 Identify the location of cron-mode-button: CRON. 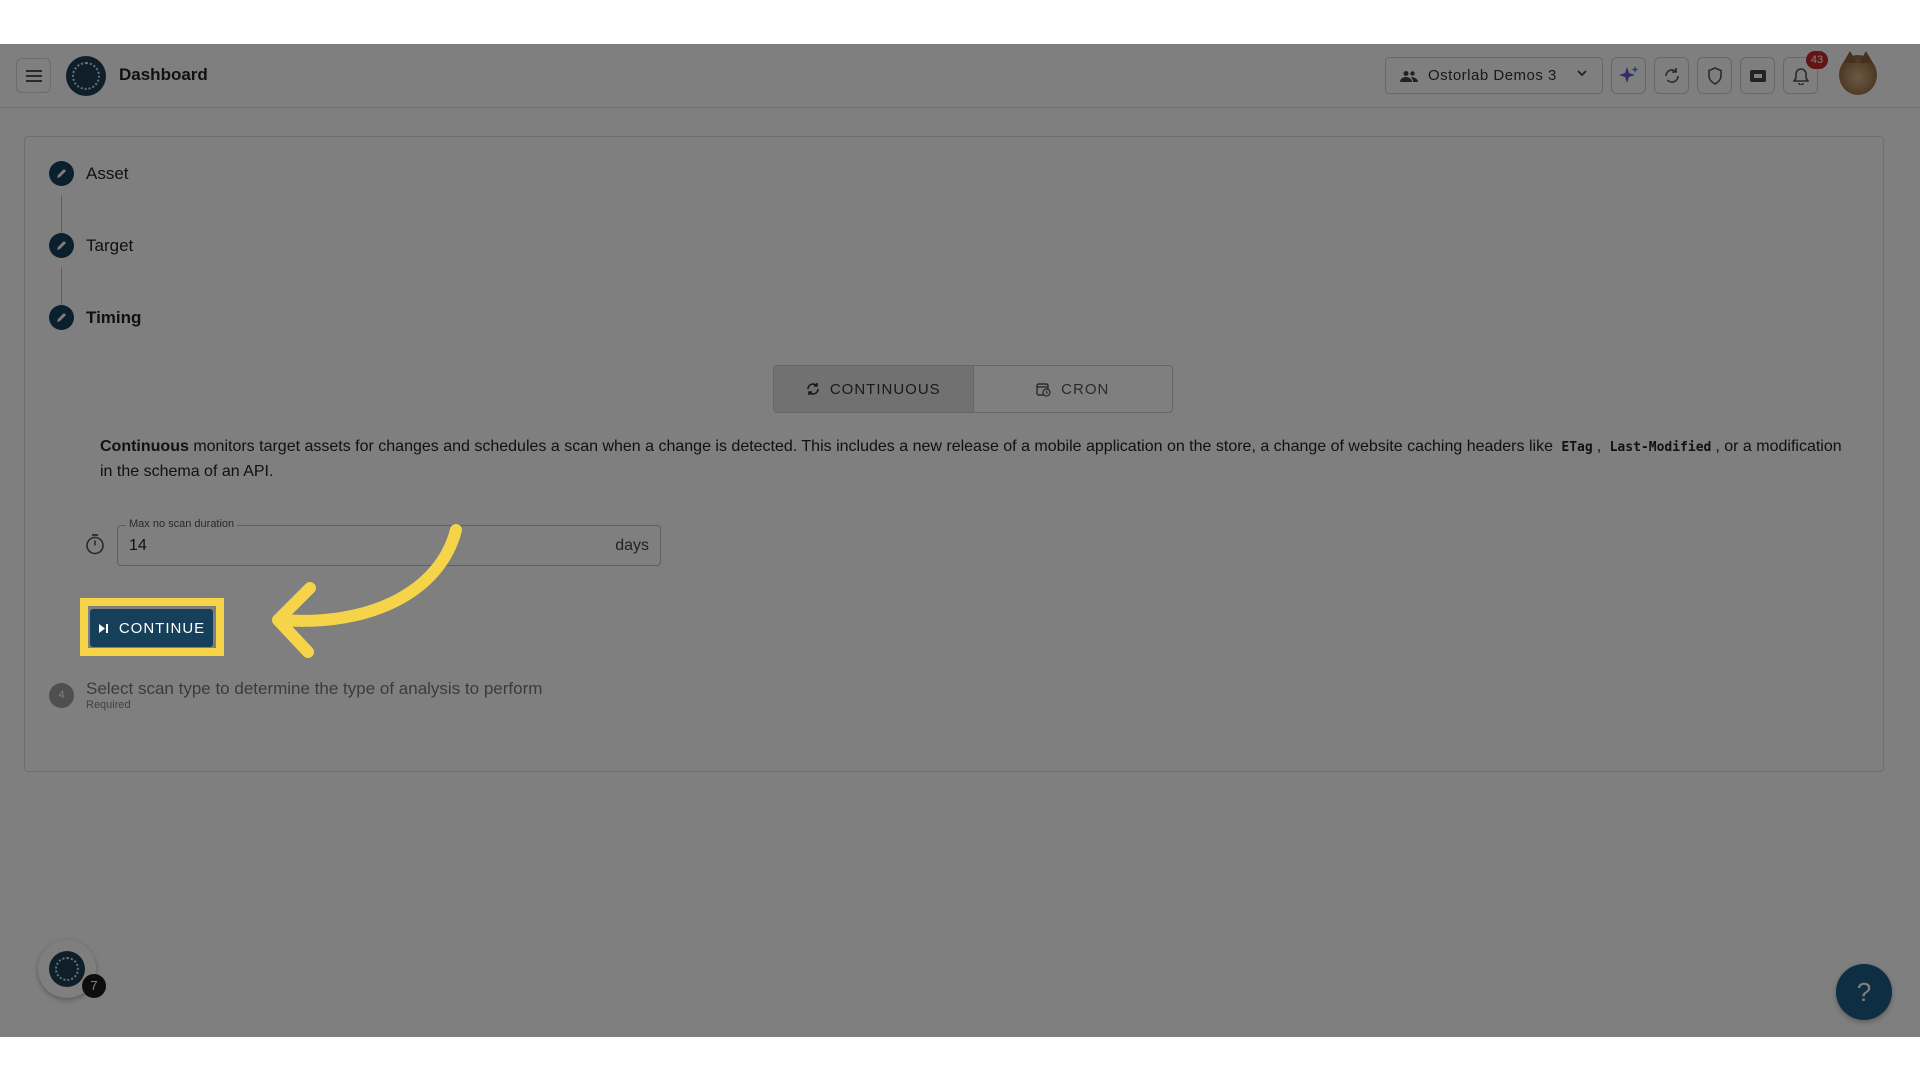
(1072, 389).